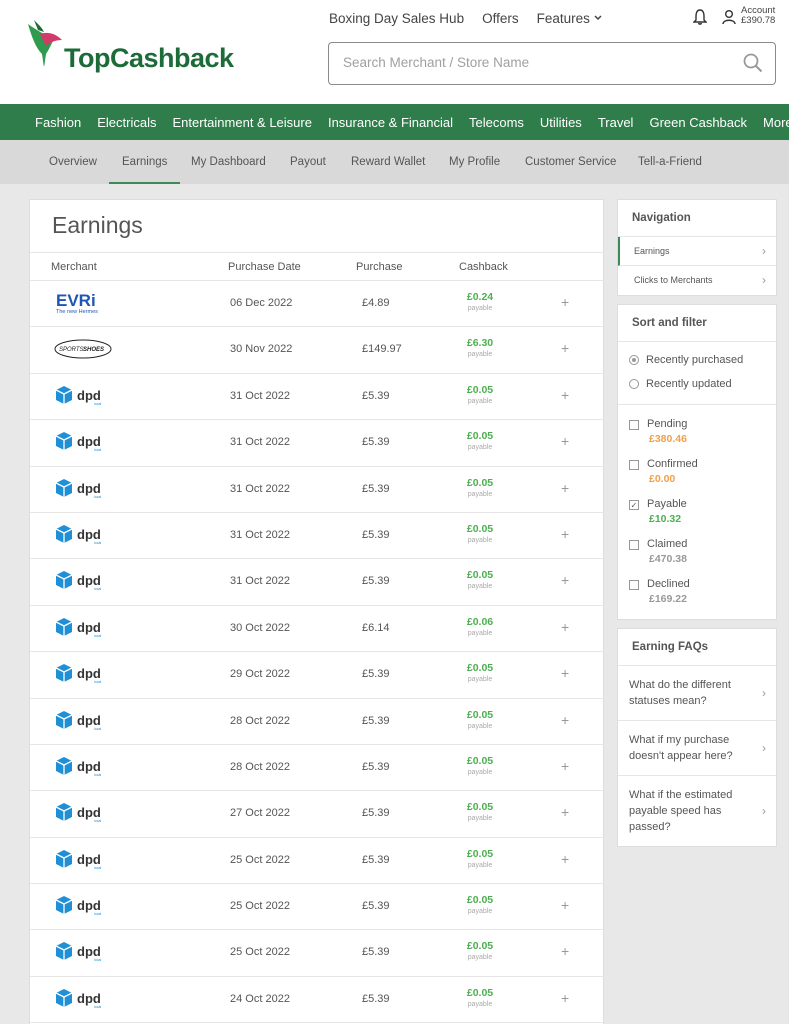  I want to click on search-input, so click(533, 62).